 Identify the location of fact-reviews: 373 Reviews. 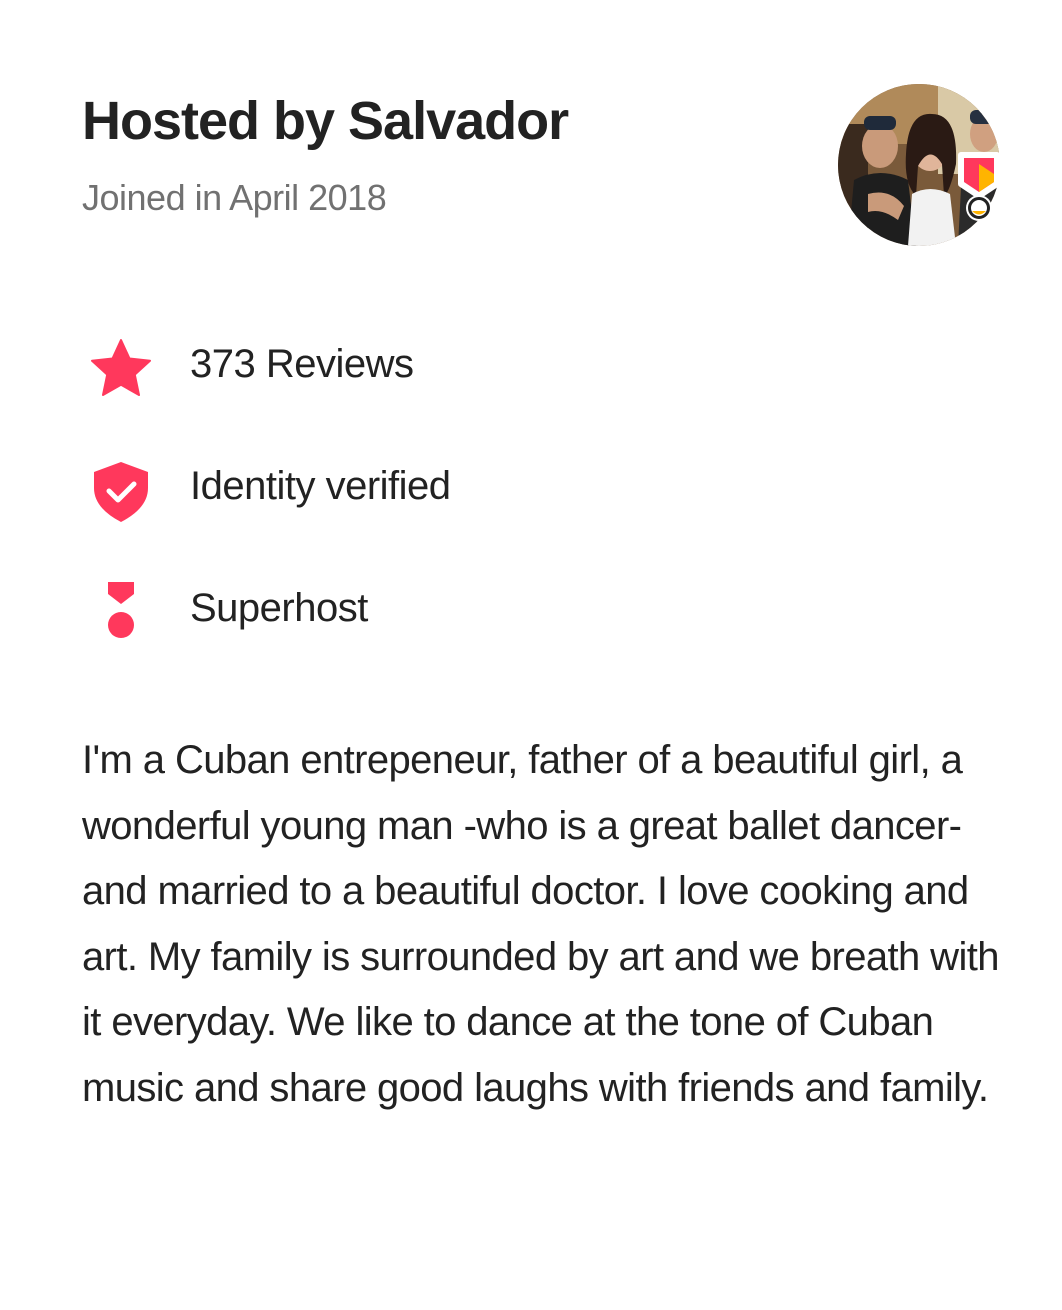
(532, 391).